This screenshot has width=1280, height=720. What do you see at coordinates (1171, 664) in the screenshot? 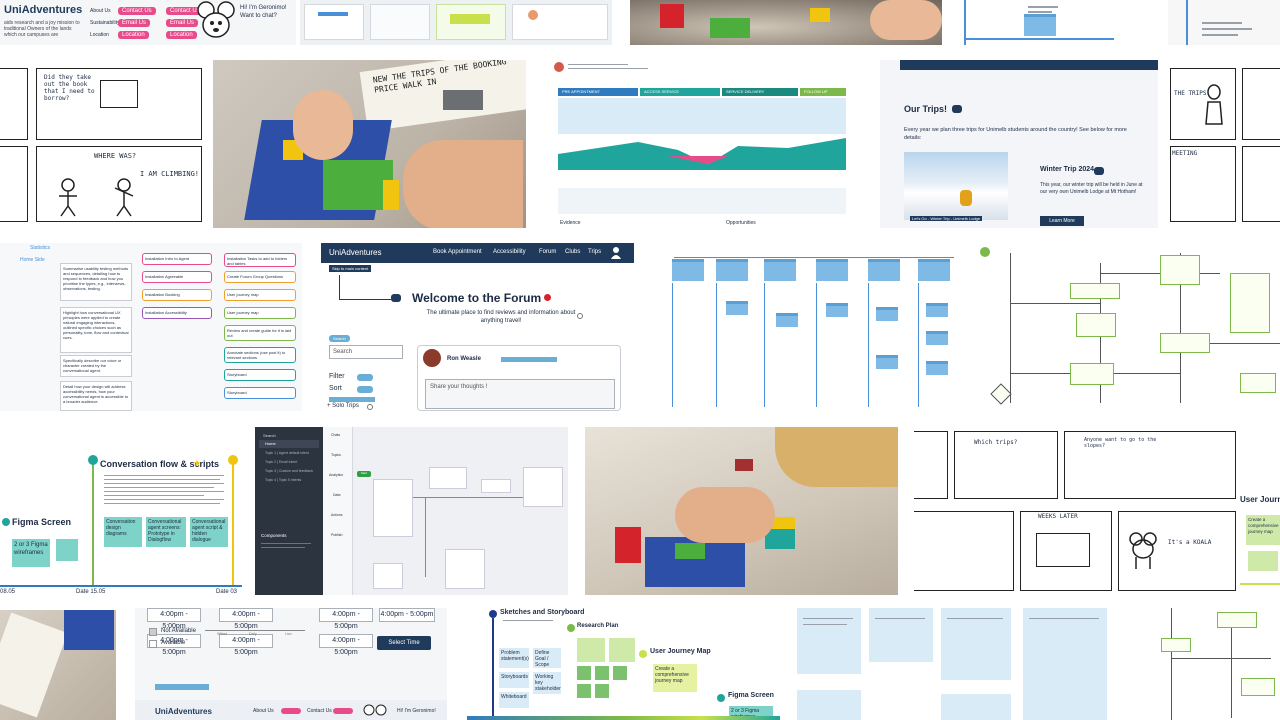
I see `fb-v1` at bounding box center [1171, 664].